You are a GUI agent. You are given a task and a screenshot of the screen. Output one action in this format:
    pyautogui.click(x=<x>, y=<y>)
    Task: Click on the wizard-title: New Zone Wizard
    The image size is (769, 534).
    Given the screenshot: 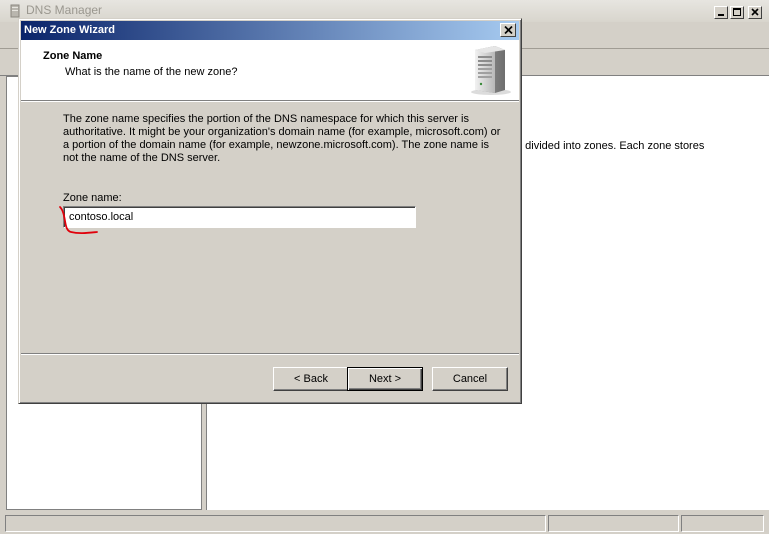 What is the action you would take?
    pyautogui.click(x=69, y=30)
    